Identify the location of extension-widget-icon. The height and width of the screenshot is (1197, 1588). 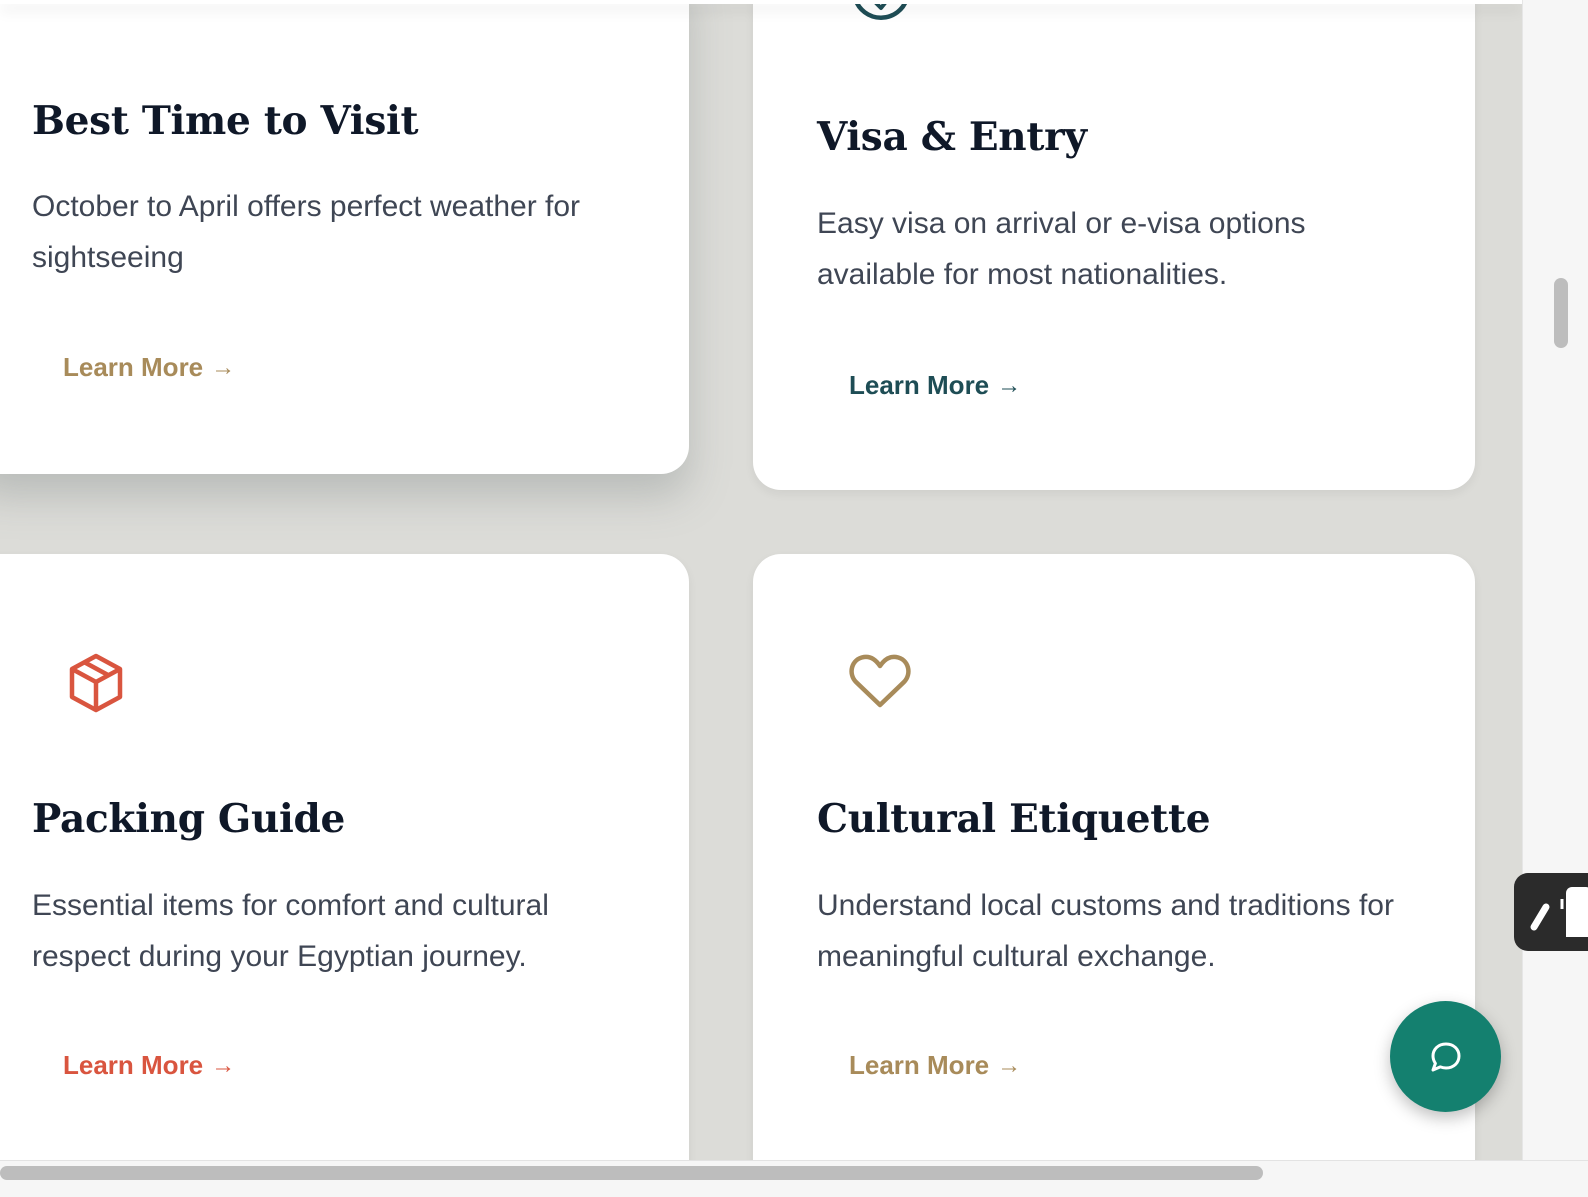
(1558, 917).